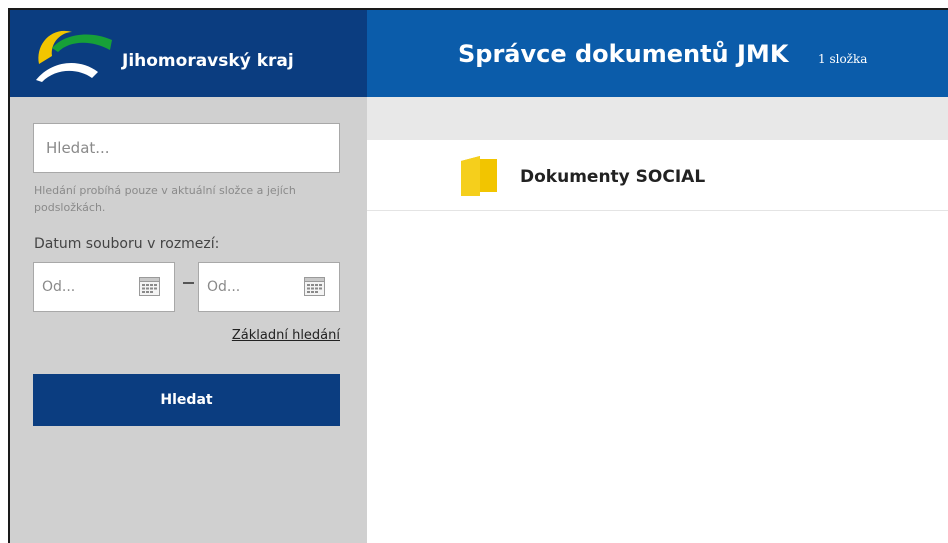 This screenshot has height=543, width=948. Describe the element at coordinates (613, 177) in the screenshot. I see `folder-name: Dokumenty SOCIAL` at that location.